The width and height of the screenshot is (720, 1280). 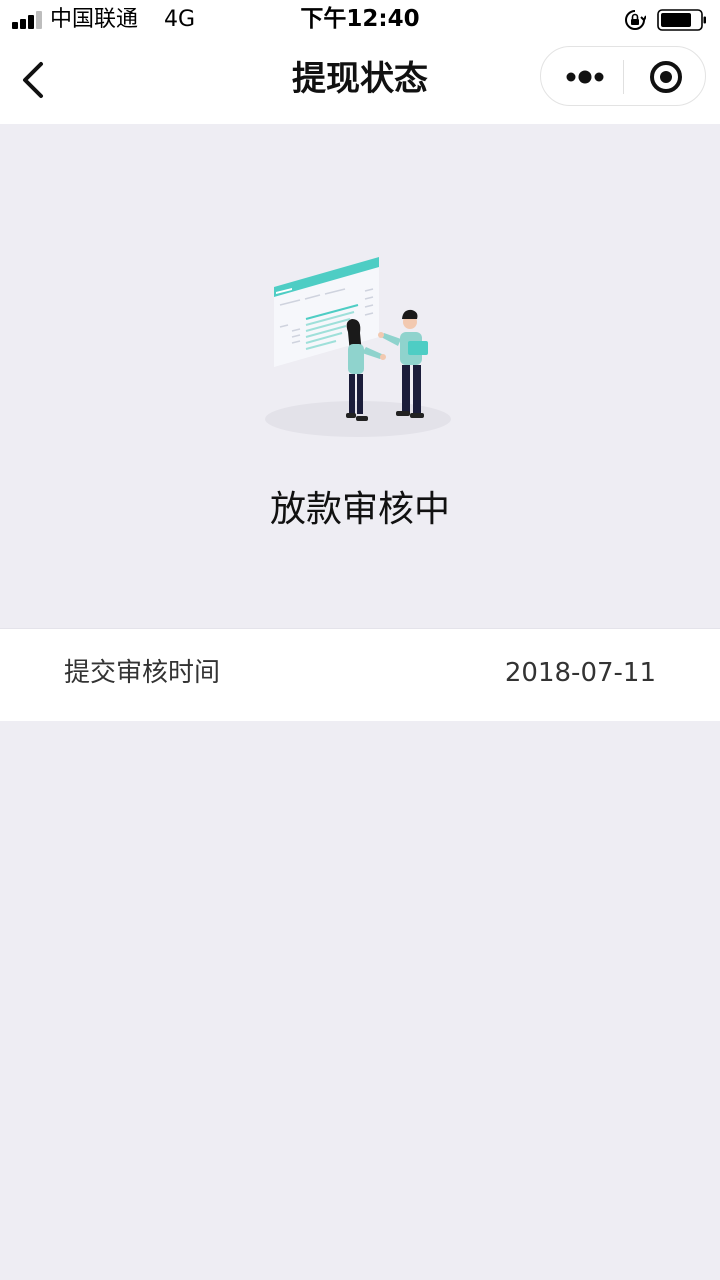 What do you see at coordinates (635, 20) in the screenshot?
I see `rotation-lock-icon` at bounding box center [635, 20].